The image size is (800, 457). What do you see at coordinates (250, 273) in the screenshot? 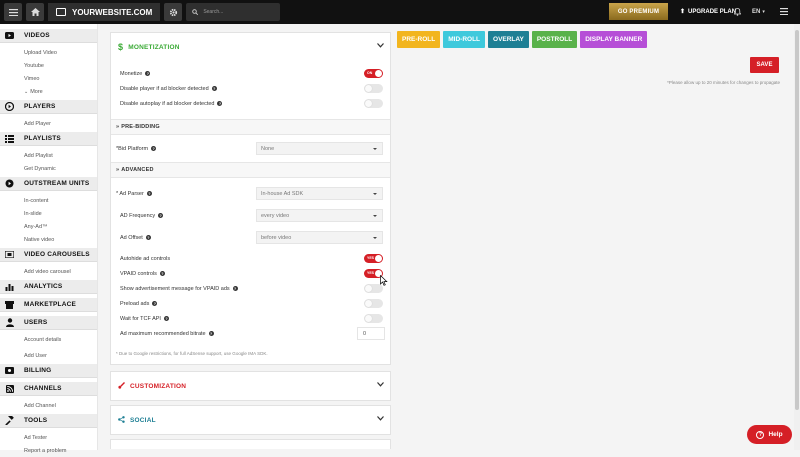
I see `vpaid-row: VPAID controls? YES` at bounding box center [250, 273].